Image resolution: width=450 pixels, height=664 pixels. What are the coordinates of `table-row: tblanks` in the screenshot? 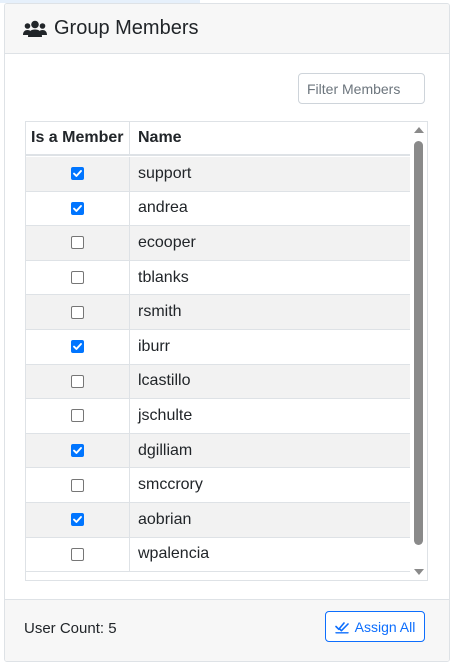 It's located at (218, 278).